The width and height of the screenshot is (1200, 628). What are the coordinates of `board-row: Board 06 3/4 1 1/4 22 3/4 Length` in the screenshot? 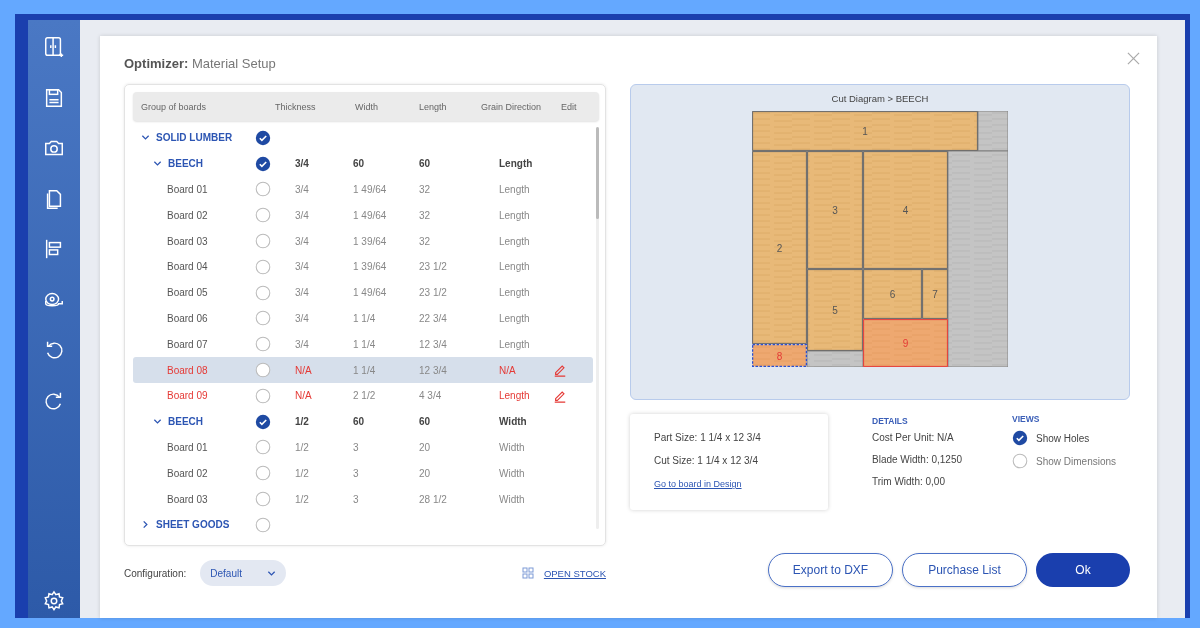 It's located at (363, 318).